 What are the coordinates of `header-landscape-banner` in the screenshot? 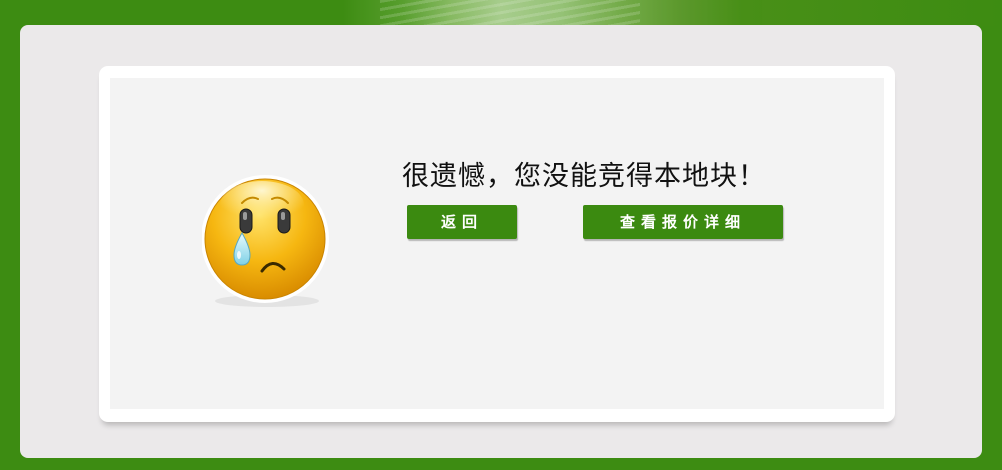 It's located at (501, 13).